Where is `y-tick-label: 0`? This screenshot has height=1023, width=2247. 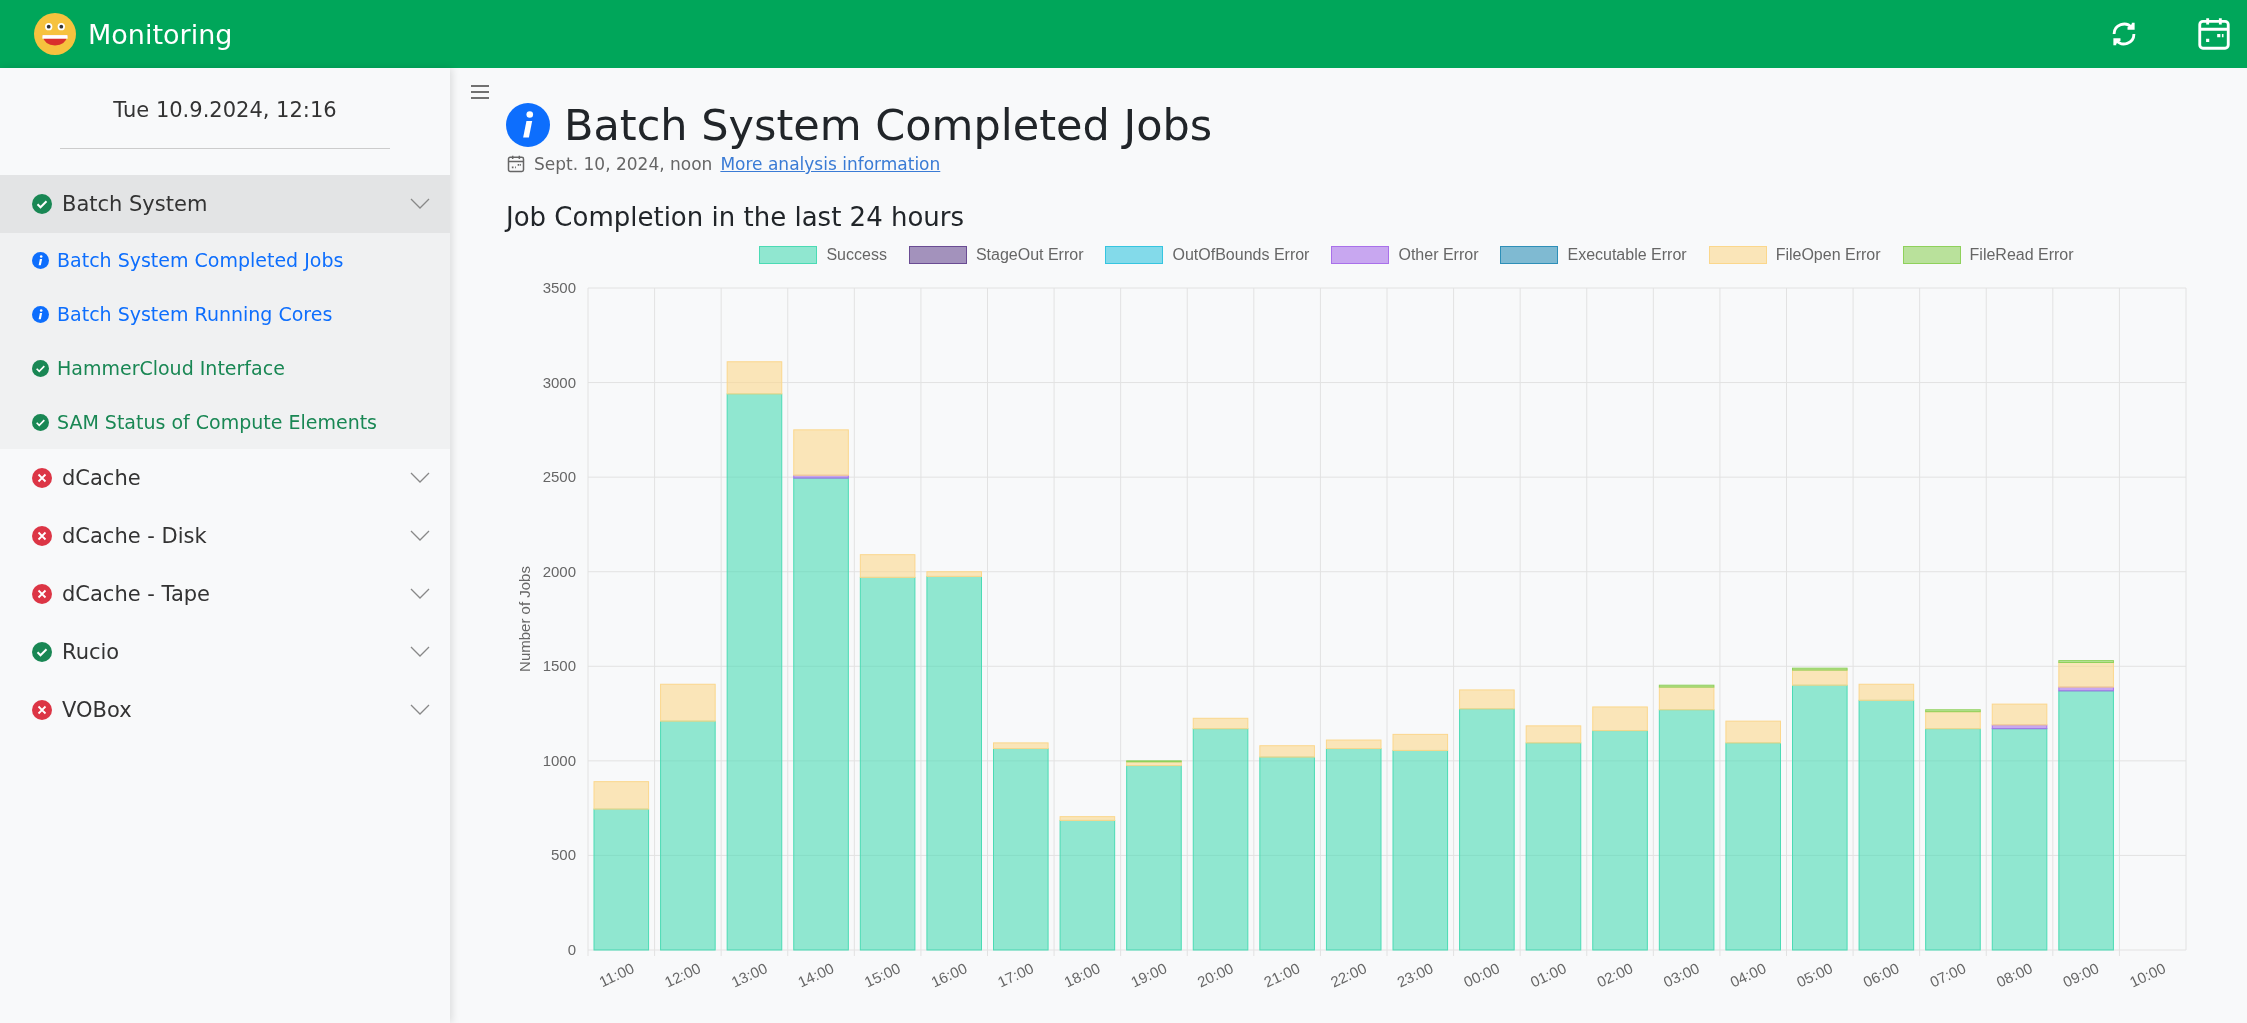
y-tick-label: 0 is located at coordinates (571, 949).